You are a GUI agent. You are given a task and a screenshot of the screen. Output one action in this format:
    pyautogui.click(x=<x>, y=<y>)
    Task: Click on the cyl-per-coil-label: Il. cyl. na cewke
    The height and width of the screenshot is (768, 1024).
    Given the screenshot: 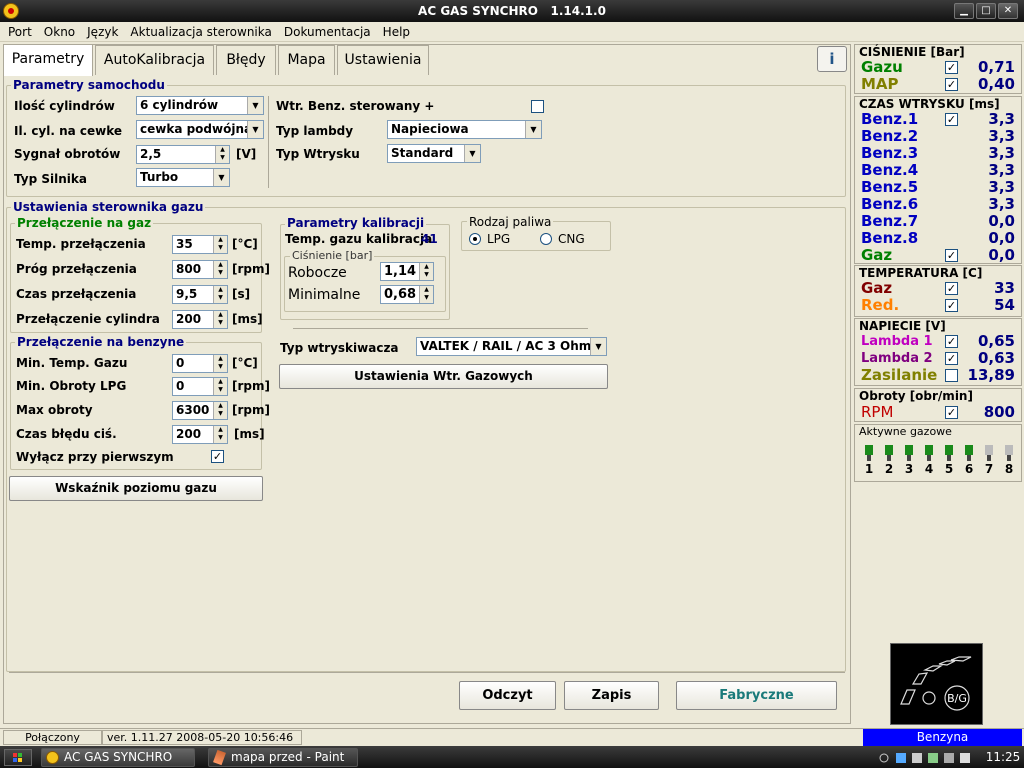 What is the action you would take?
    pyautogui.click(x=68, y=131)
    